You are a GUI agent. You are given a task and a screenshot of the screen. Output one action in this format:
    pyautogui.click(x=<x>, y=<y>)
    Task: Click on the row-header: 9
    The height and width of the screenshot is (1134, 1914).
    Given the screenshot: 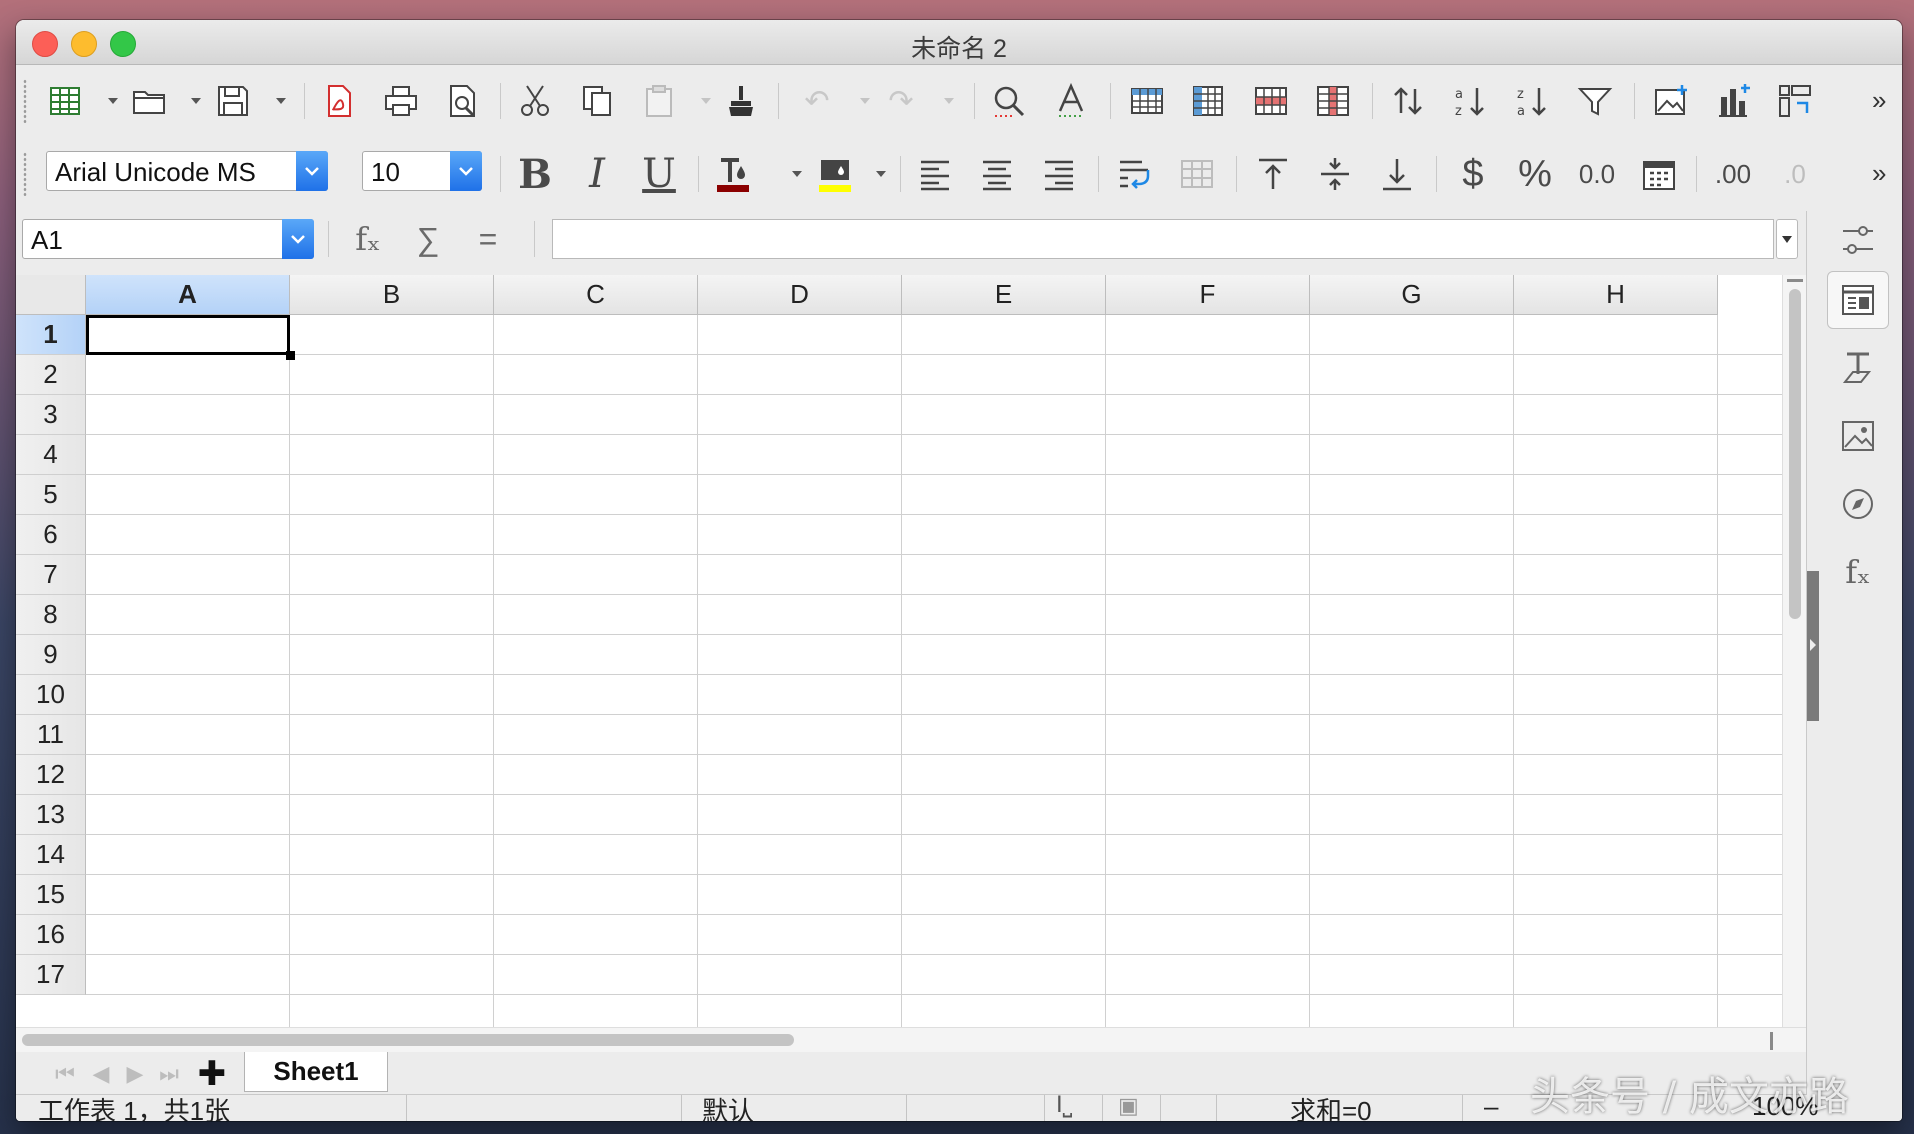 What is the action you would take?
    pyautogui.click(x=51, y=655)
    